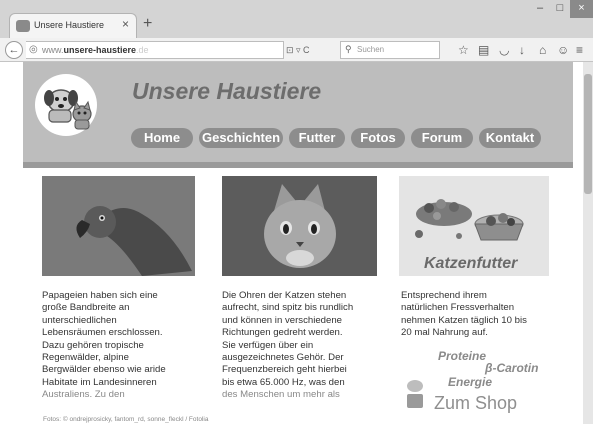  Describe the element at coordinates (83, 395) in the screenshot. I see `text-line: Australiens. Zu den` at that location.